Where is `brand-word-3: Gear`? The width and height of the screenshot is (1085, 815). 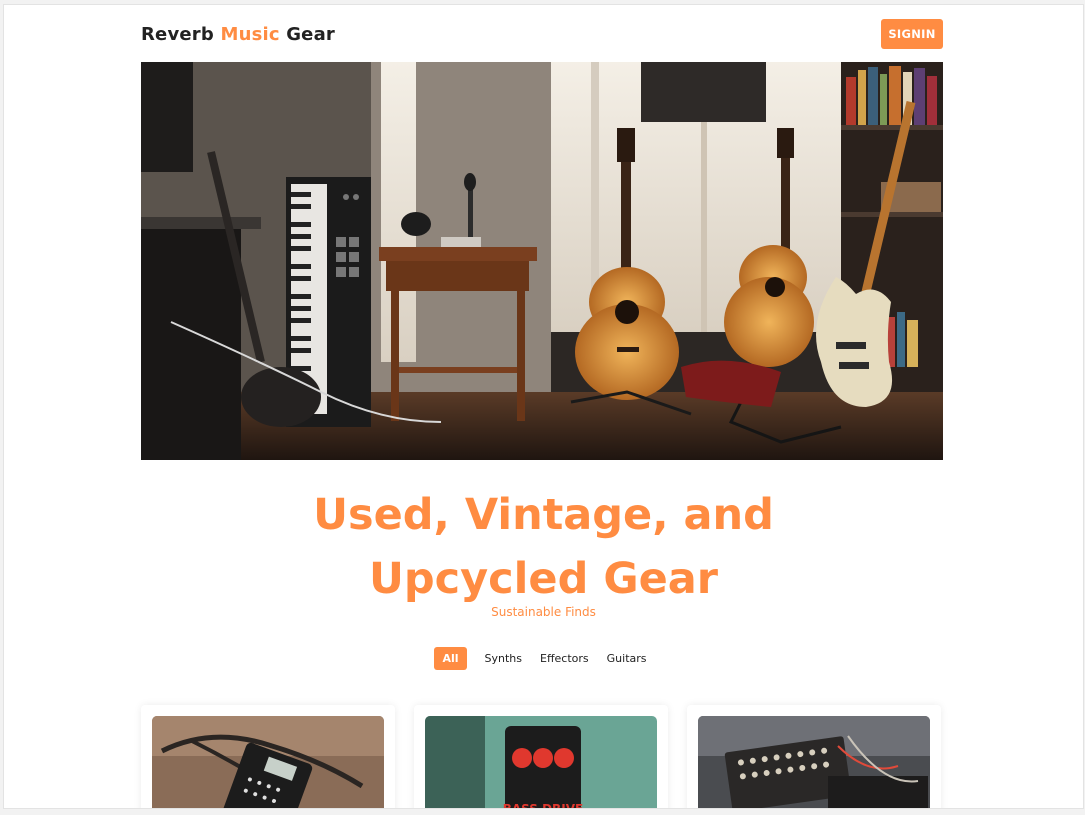
brand-word-3: Gear is located at coordinates (311, 34).